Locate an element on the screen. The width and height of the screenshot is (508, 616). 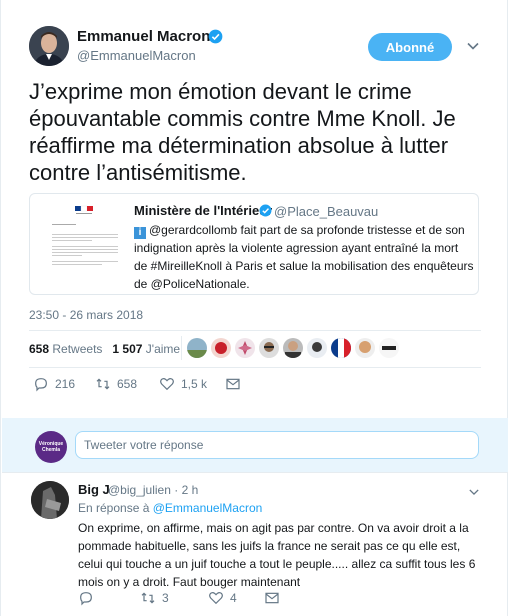
author-handle: @EmmanuelMacron is located at coordinates (136, 55).